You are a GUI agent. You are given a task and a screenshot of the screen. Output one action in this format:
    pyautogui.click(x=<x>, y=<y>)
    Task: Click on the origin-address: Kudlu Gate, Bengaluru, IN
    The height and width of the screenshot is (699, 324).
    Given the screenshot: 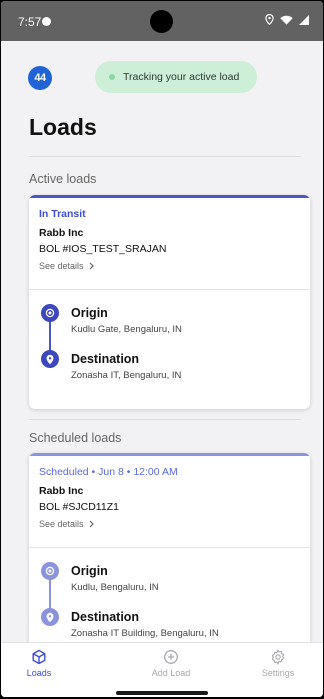 What is the action you would take?
    pyautogui.click(x=126, y=329)
    